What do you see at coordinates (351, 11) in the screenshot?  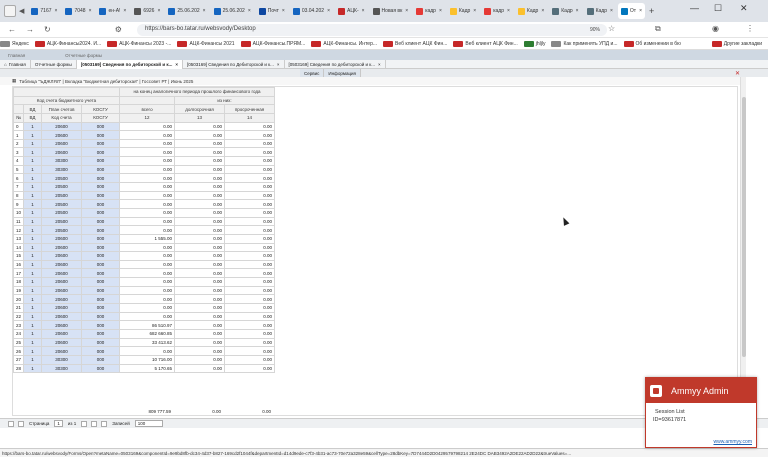 I see `browser-tab: АЦК- ×` at bounding box center [351, 11].